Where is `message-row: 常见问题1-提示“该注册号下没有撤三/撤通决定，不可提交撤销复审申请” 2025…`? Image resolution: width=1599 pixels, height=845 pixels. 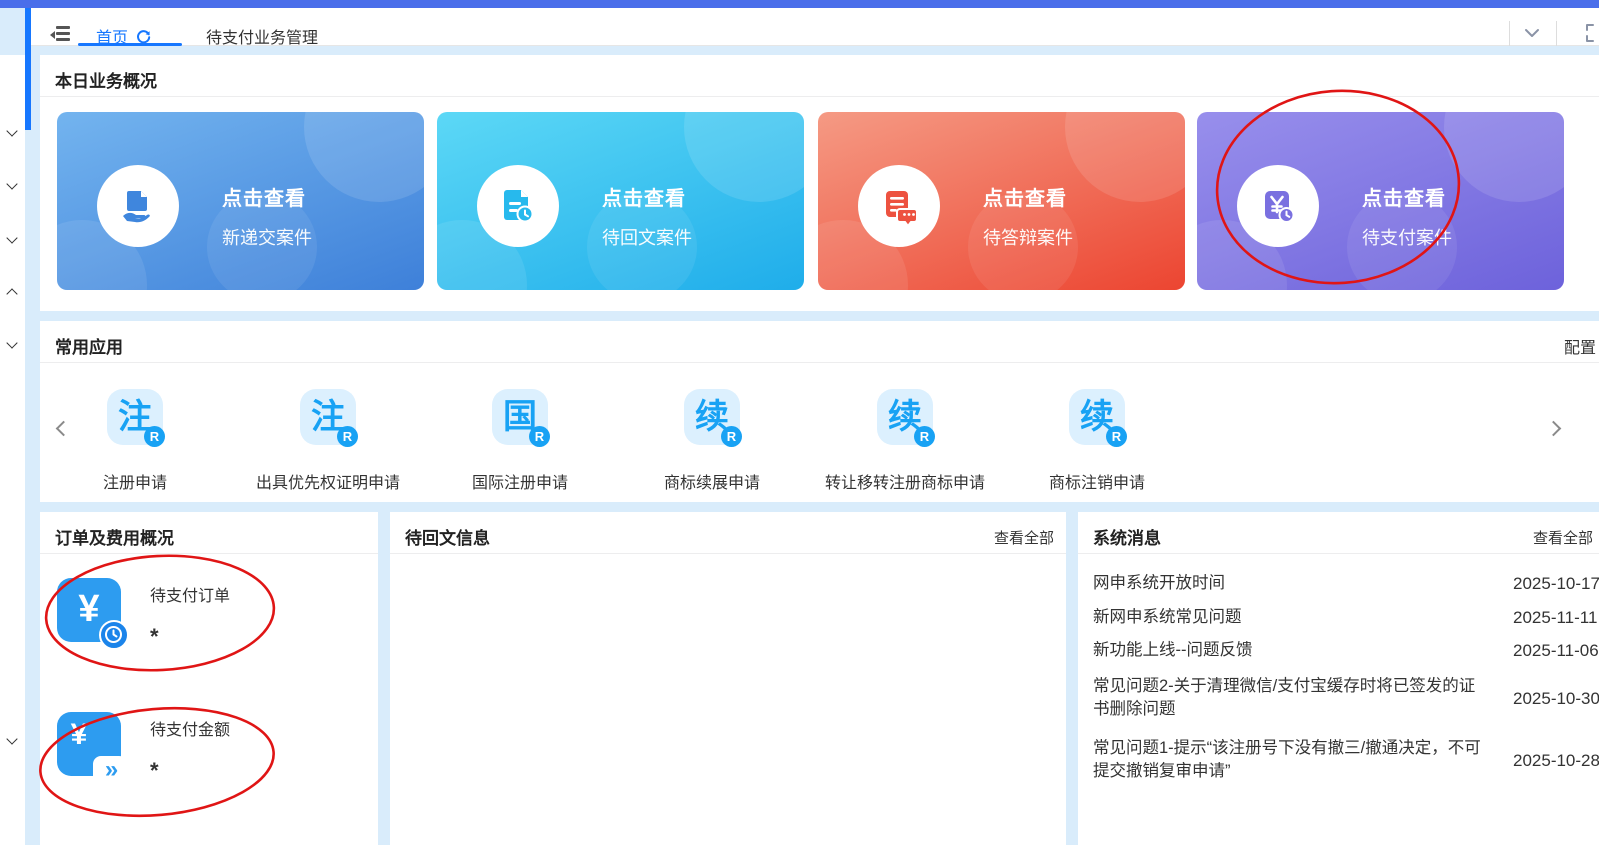
message-row: 常见问题1-提示“该注册号下没有撤三/撤通决定，不可提交撤销复审申请” 2025… is located at coordinates (1346, 761).